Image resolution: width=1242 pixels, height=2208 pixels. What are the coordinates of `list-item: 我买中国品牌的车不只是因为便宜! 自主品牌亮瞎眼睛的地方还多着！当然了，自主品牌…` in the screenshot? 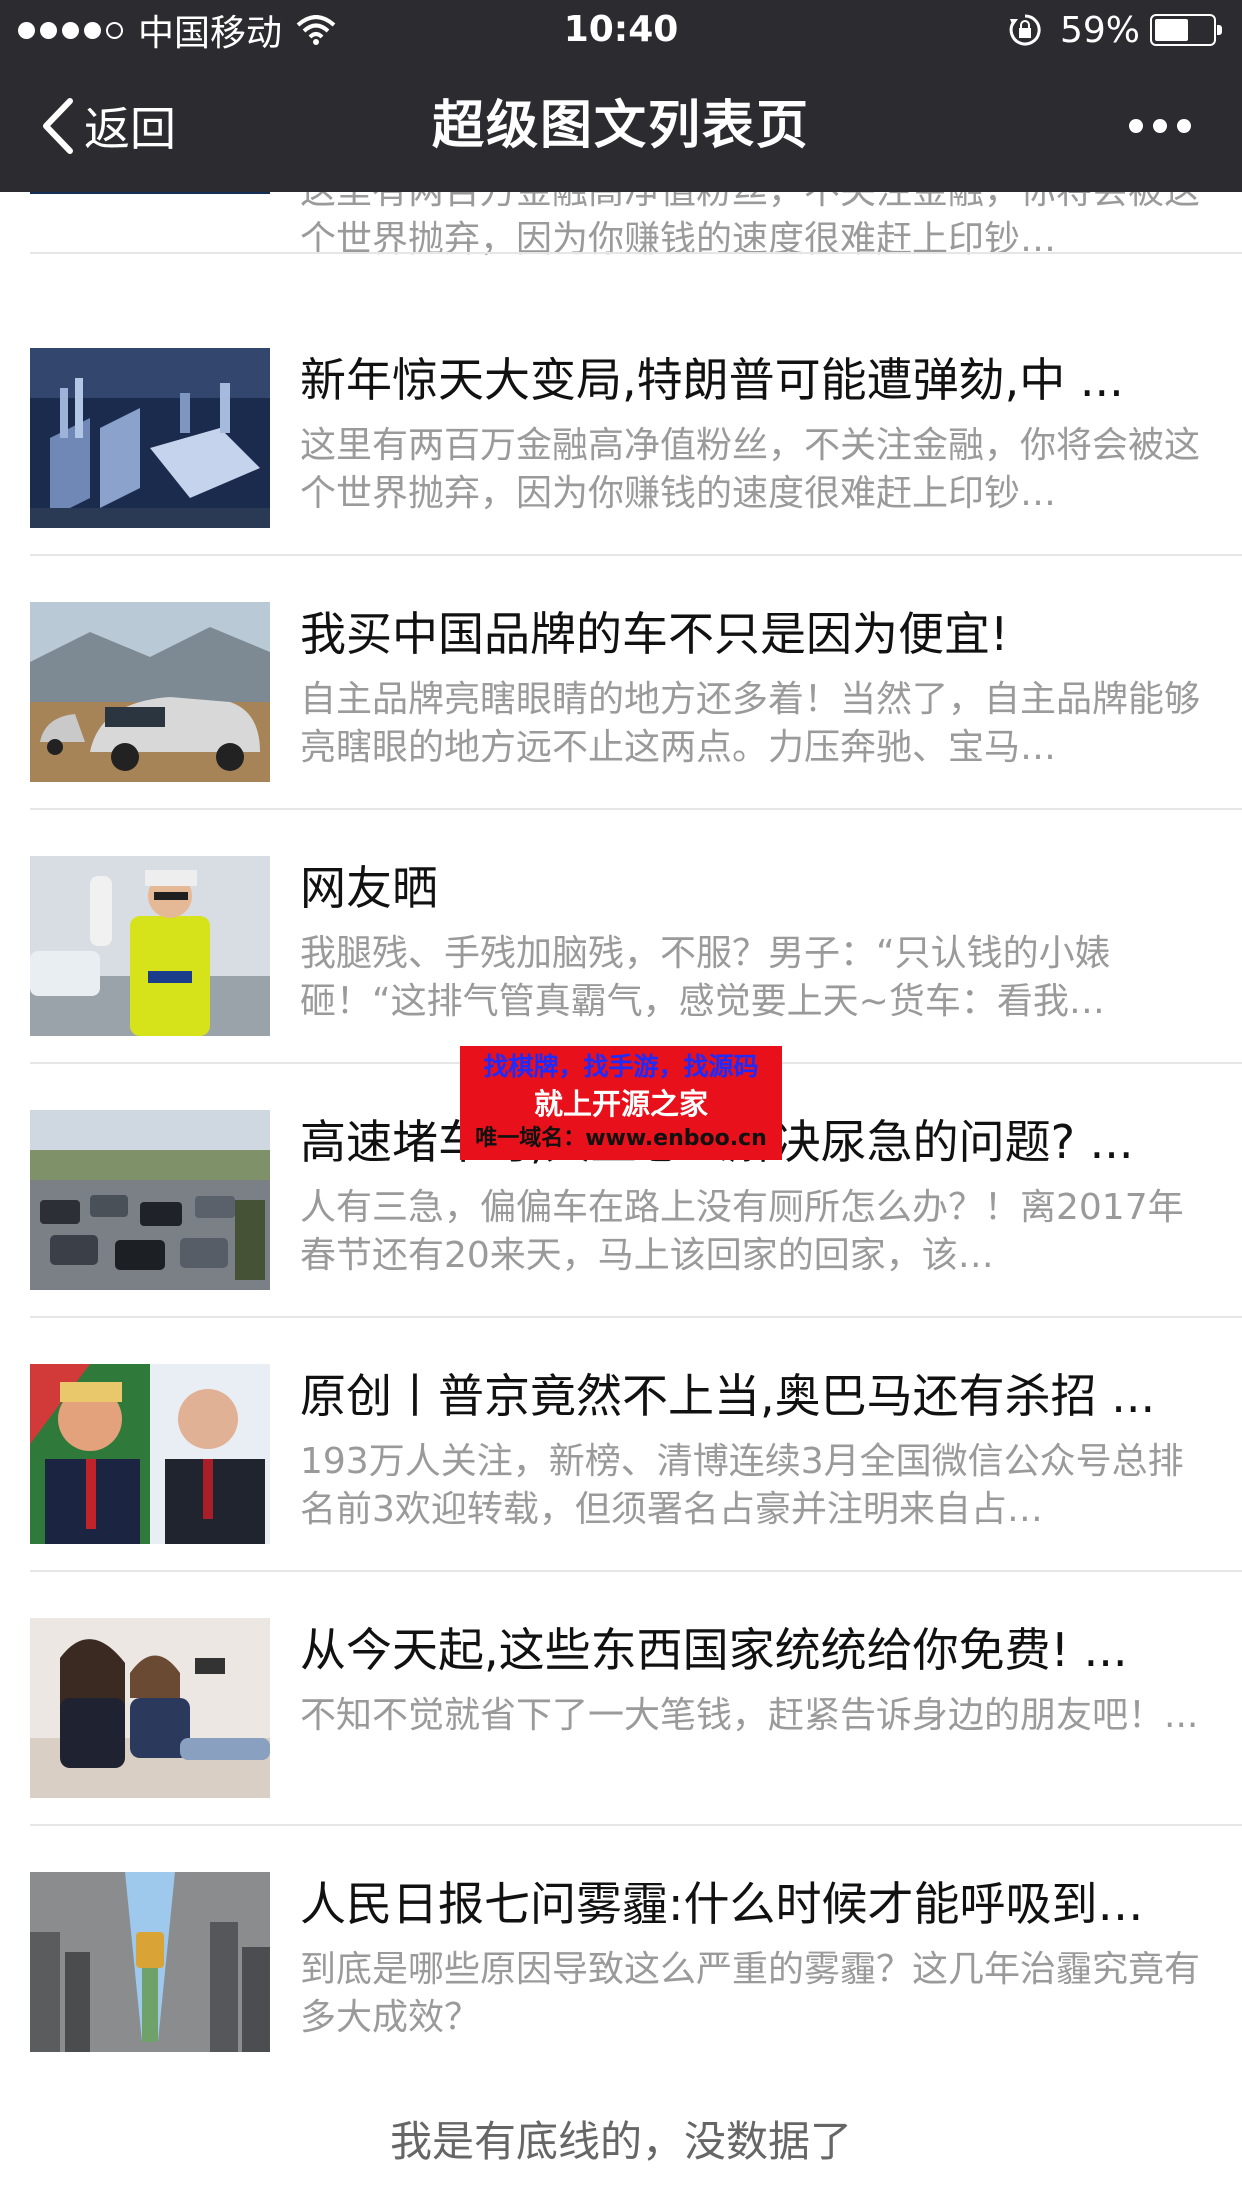 It's located at (621, 683).